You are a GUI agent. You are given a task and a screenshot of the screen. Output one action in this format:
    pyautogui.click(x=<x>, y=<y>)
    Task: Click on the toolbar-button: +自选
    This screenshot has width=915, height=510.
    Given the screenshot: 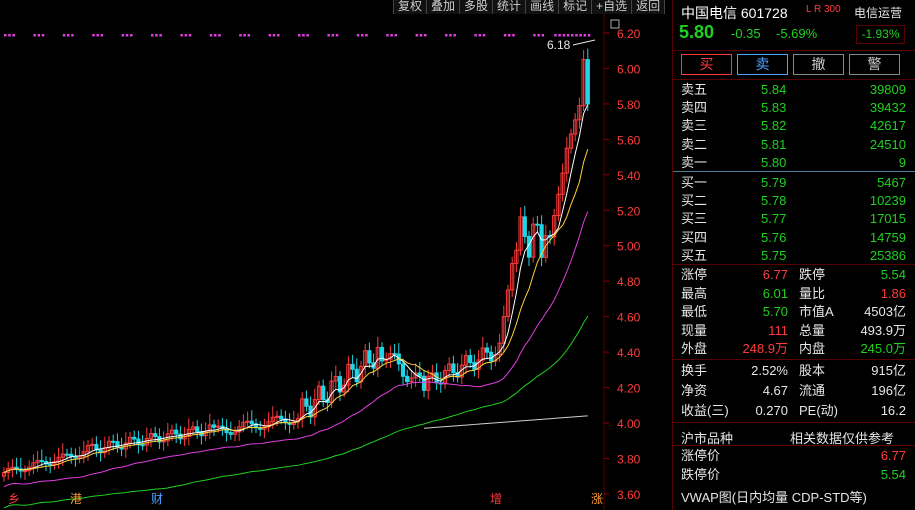 What is the action you would take?
    pyautogui.click(x=611, y=7)
    